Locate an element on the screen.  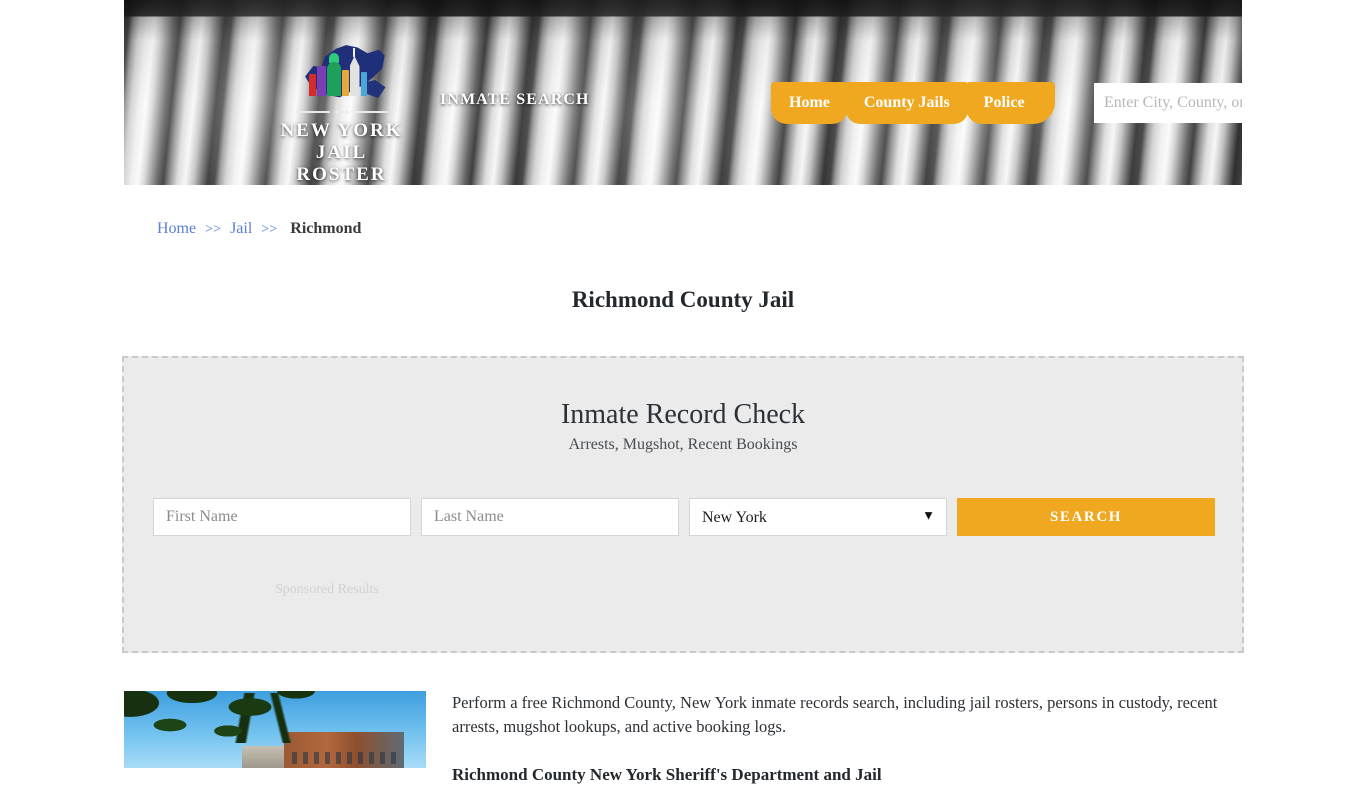
state-select: New York is located at coordinates (818, 517).